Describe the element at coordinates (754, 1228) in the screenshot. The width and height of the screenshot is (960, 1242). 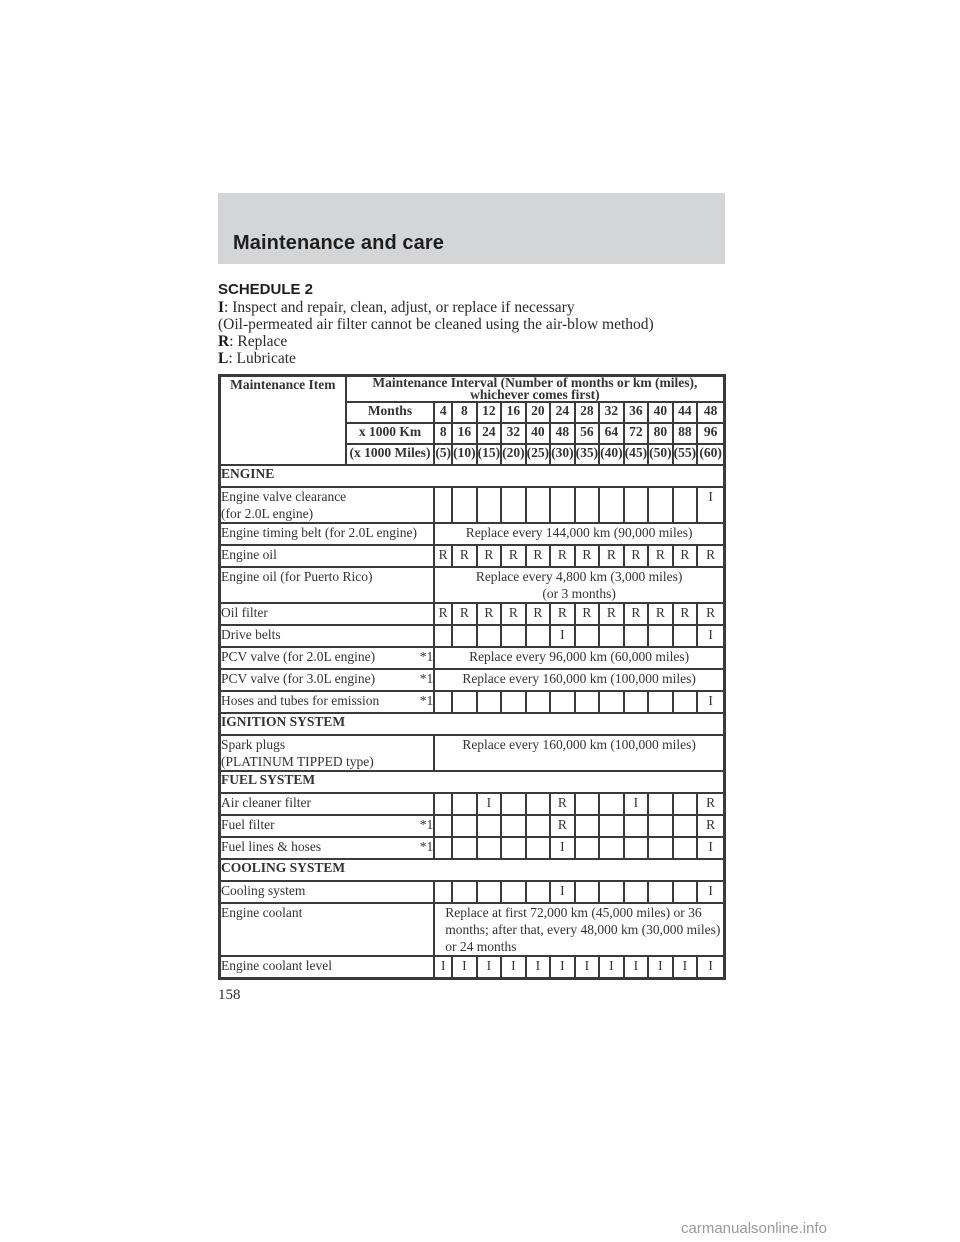
I see `watermark: carmanualsonline.info` at that location.